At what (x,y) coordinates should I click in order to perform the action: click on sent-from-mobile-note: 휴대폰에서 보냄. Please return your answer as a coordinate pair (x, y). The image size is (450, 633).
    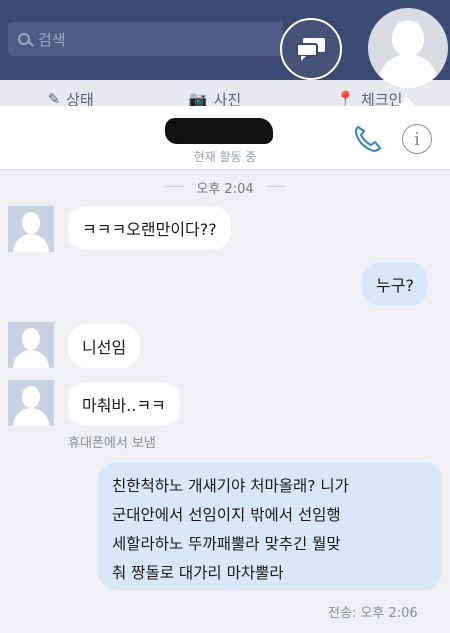
    Looking at the image, I should click on (112, 443).